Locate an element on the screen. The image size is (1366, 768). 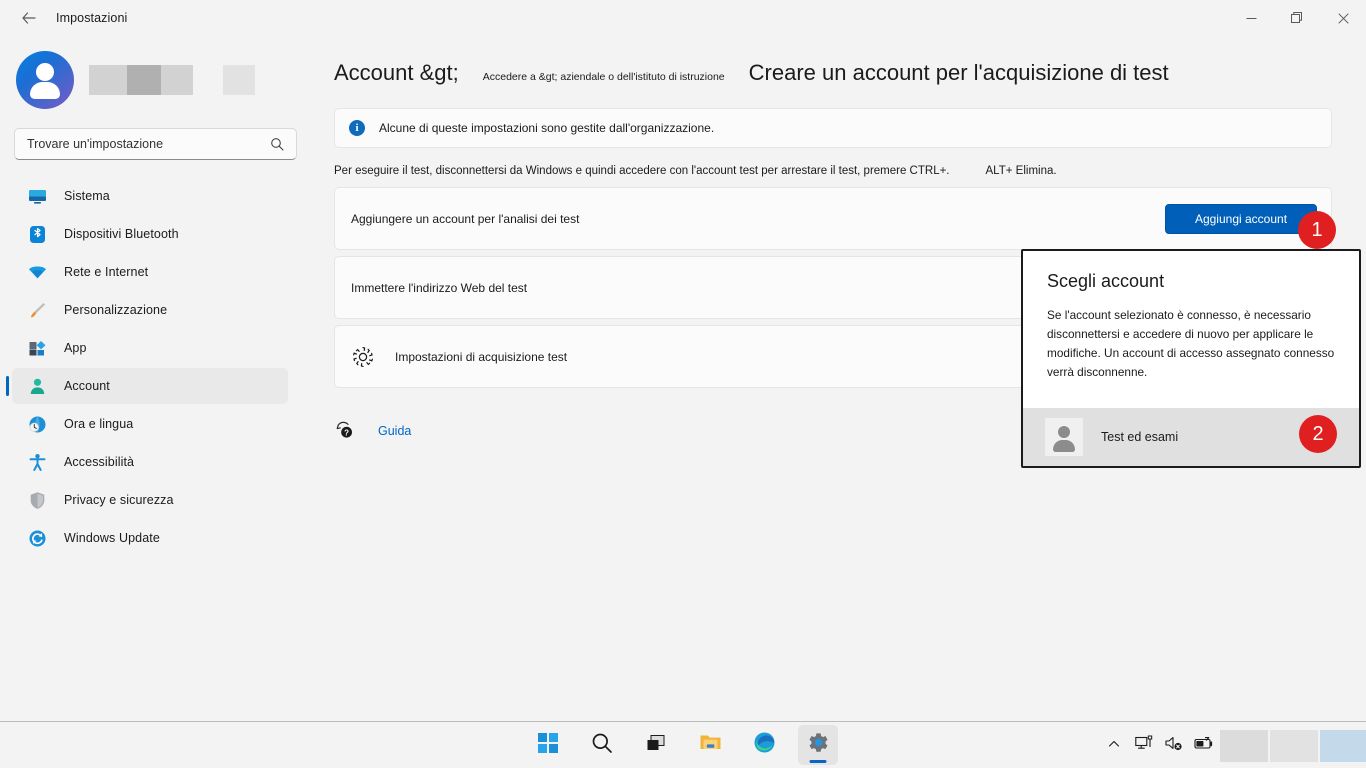
sidebar-item-windows-update: Windows Update is located at coordinates (150, 538).